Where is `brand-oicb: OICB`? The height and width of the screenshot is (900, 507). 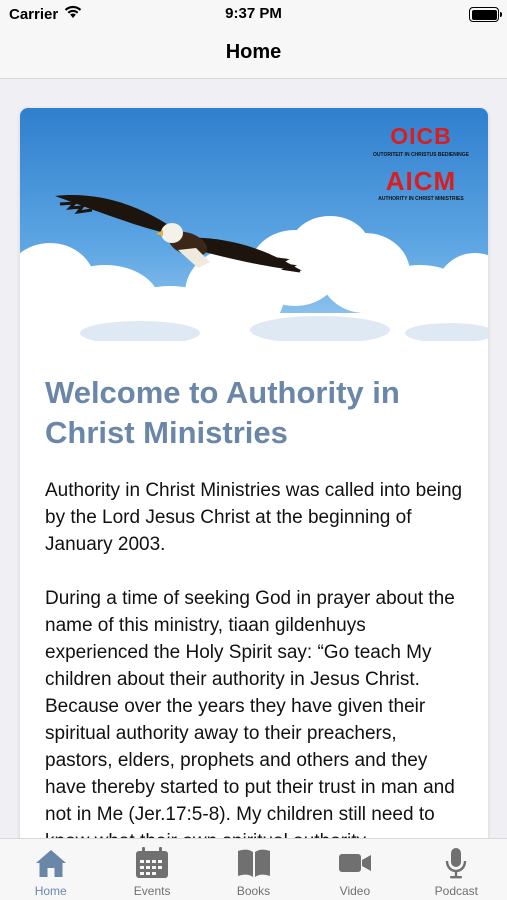 brand-oicb: OICB is located at coordinates (421, 136).